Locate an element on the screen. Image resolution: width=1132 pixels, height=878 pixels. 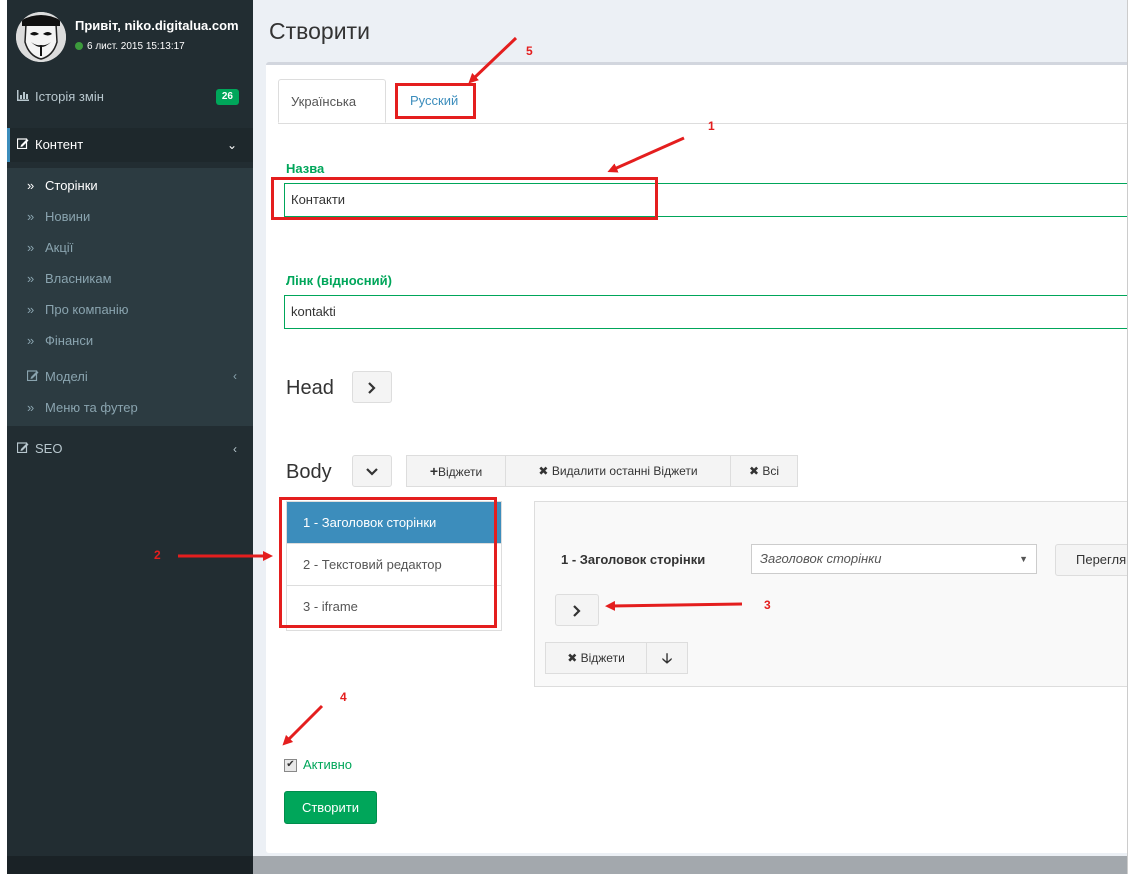
user-status: 6 лист. 2015 15:13:17 is located at coordinates (130, 46).